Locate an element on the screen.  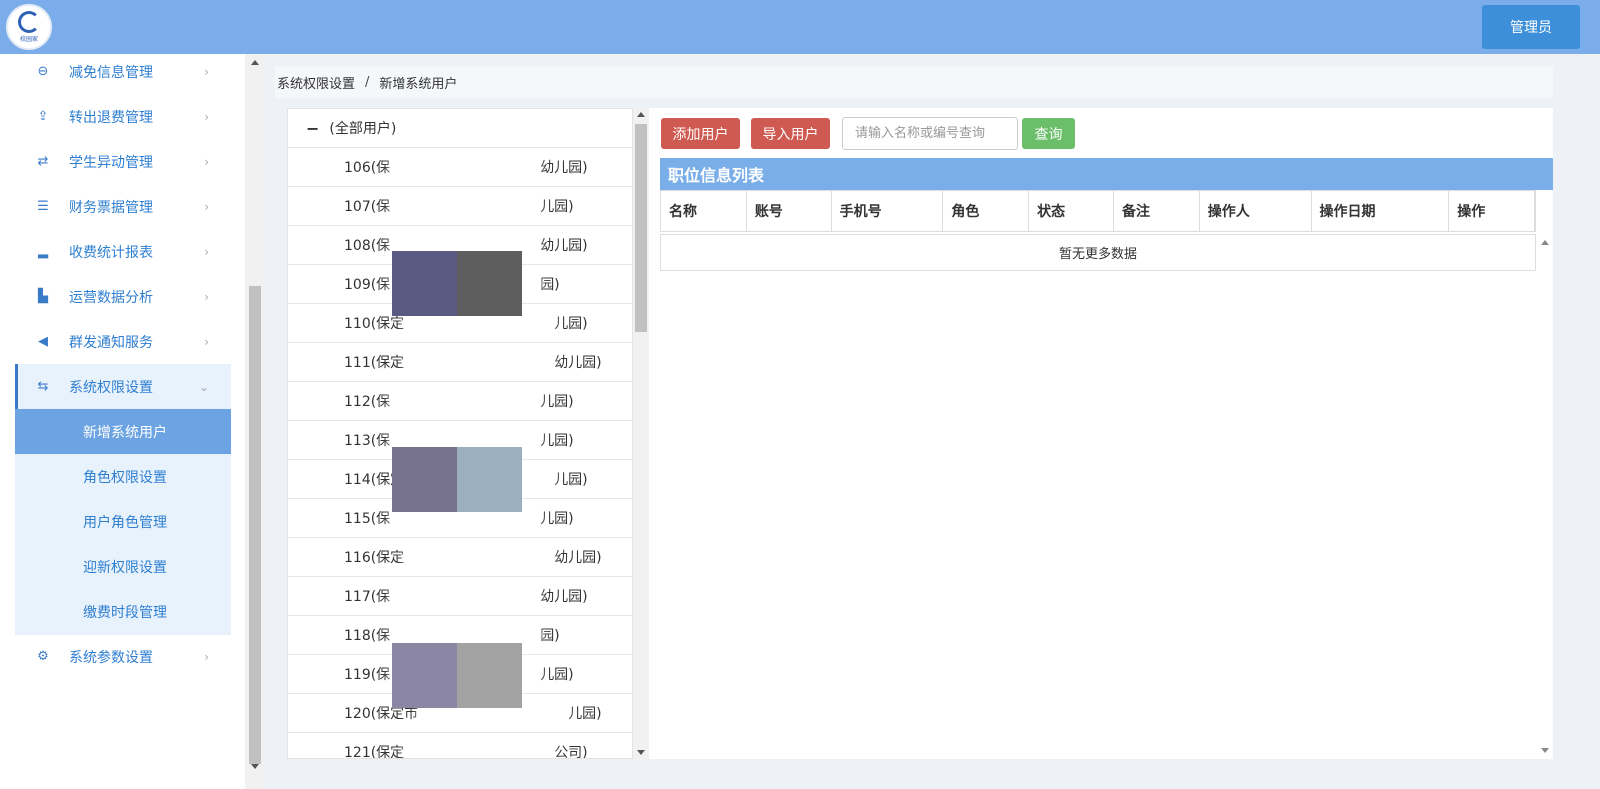
sidebar-item-invoice: ☰ 财务票据管理 › is located at coordinates (123, 206).